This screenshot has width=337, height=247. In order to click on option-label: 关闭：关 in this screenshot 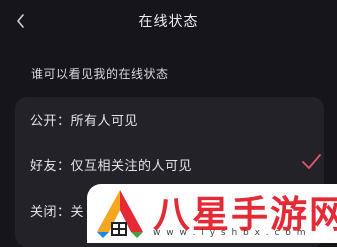, I will do `click(57, 212)`.